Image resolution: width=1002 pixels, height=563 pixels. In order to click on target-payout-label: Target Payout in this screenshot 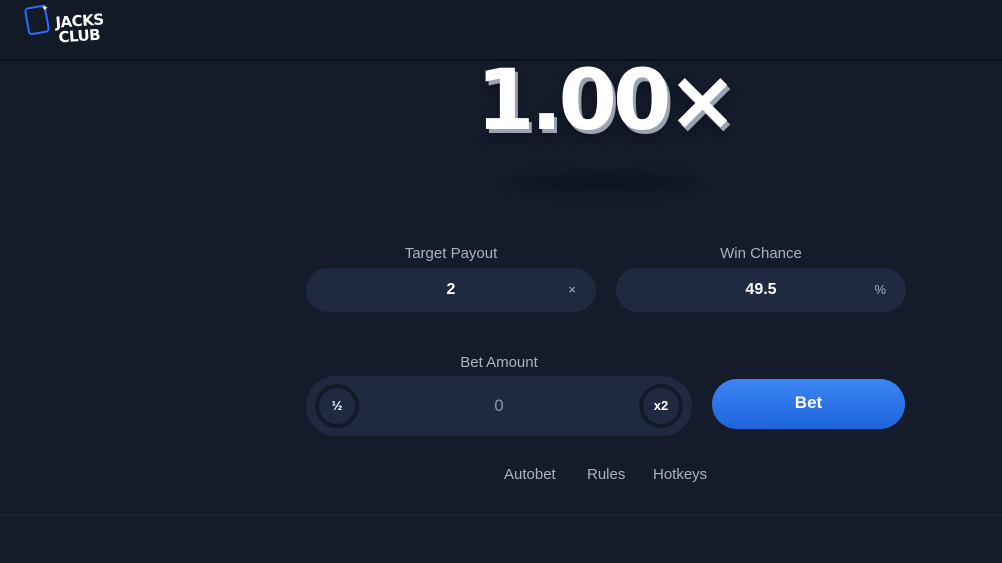, I will do `click(451, 253)`.